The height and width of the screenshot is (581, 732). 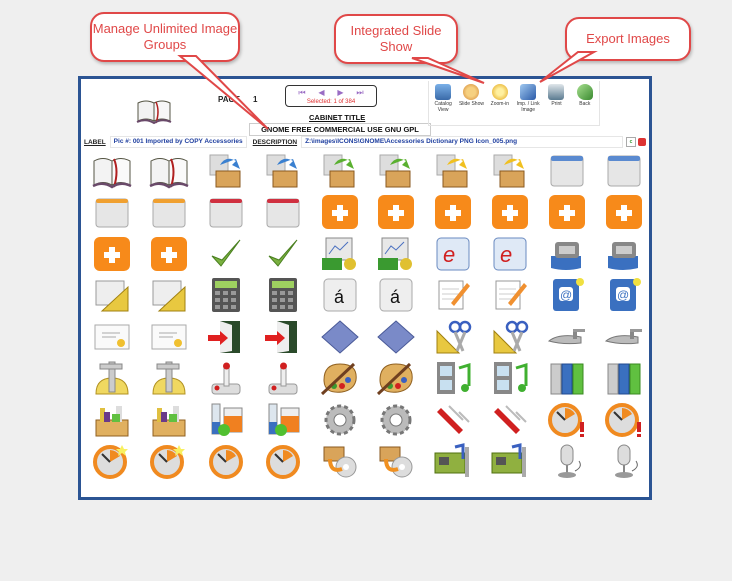 What do you see at coordinates (178, 142) in the screenshot?
I see `label-field: Pic #: 001 Imported by COPY Accessories` at bounding box center [178, 142].